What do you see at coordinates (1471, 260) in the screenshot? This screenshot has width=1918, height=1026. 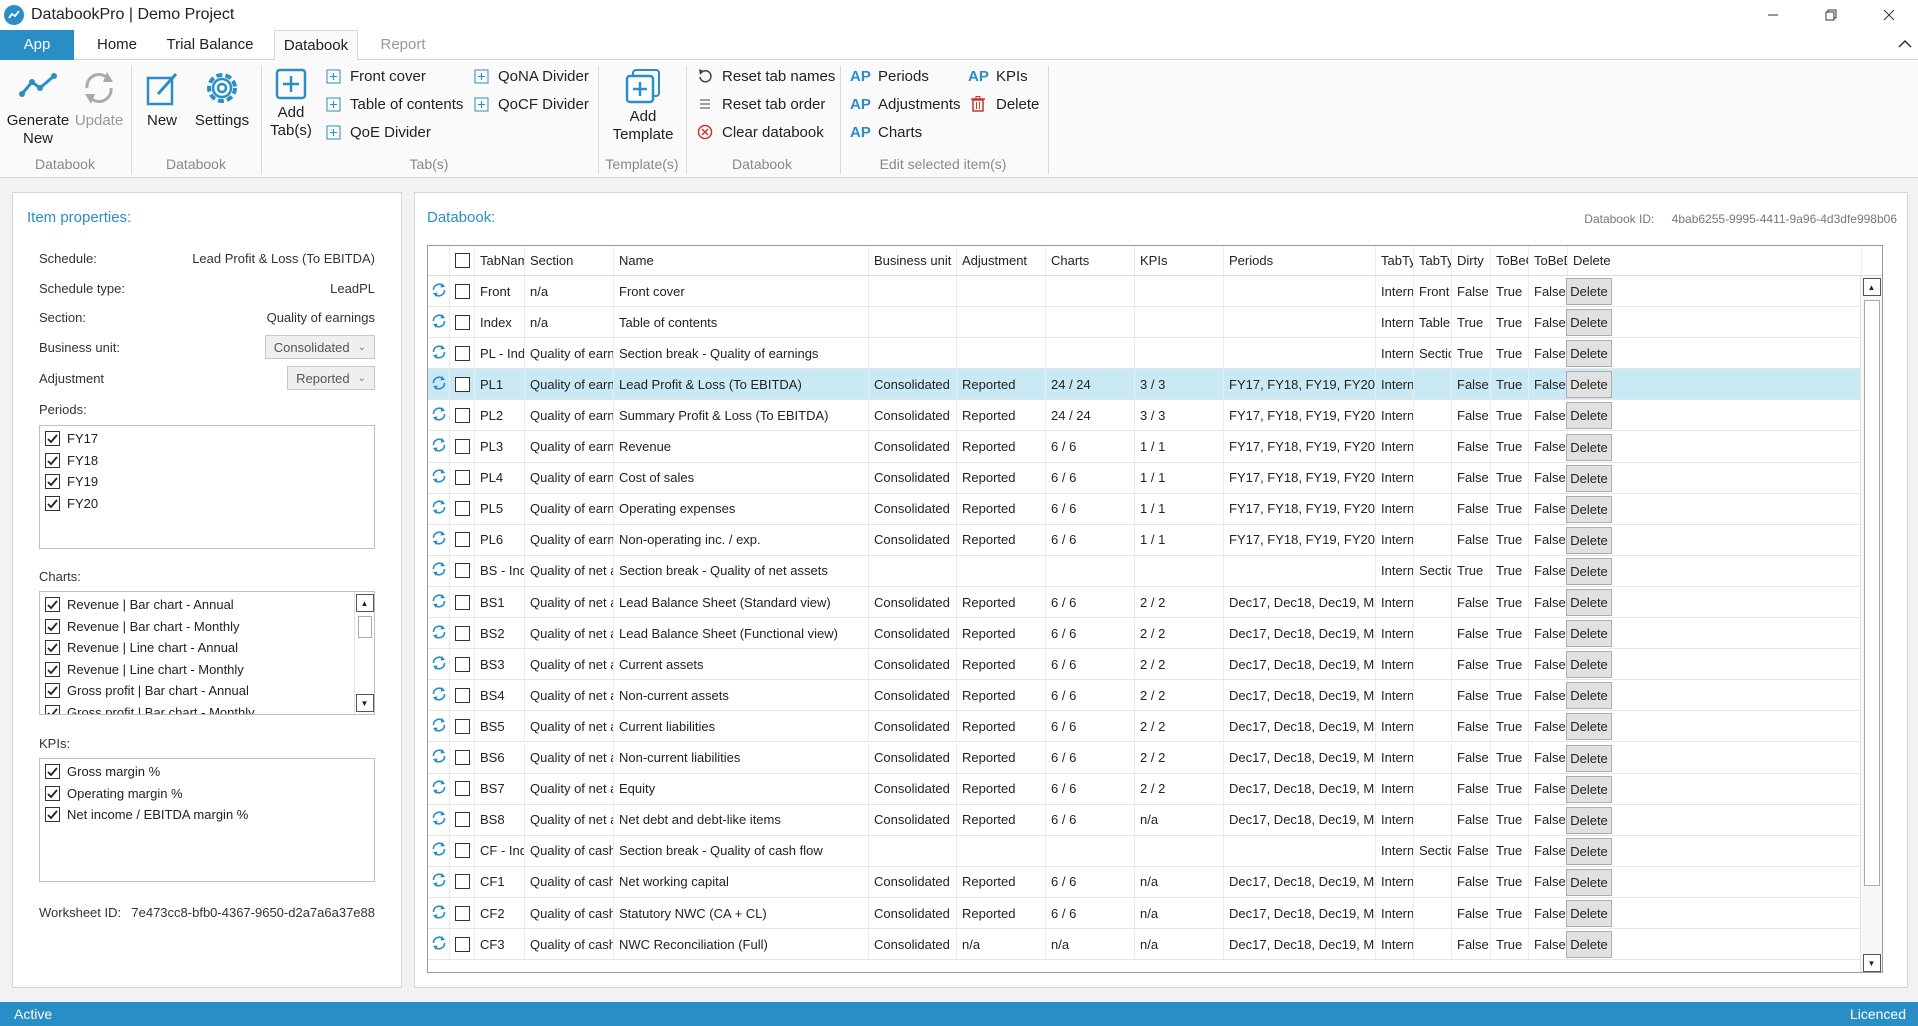 I see `column-header: Dirty` at bounding box center [1471, 260].